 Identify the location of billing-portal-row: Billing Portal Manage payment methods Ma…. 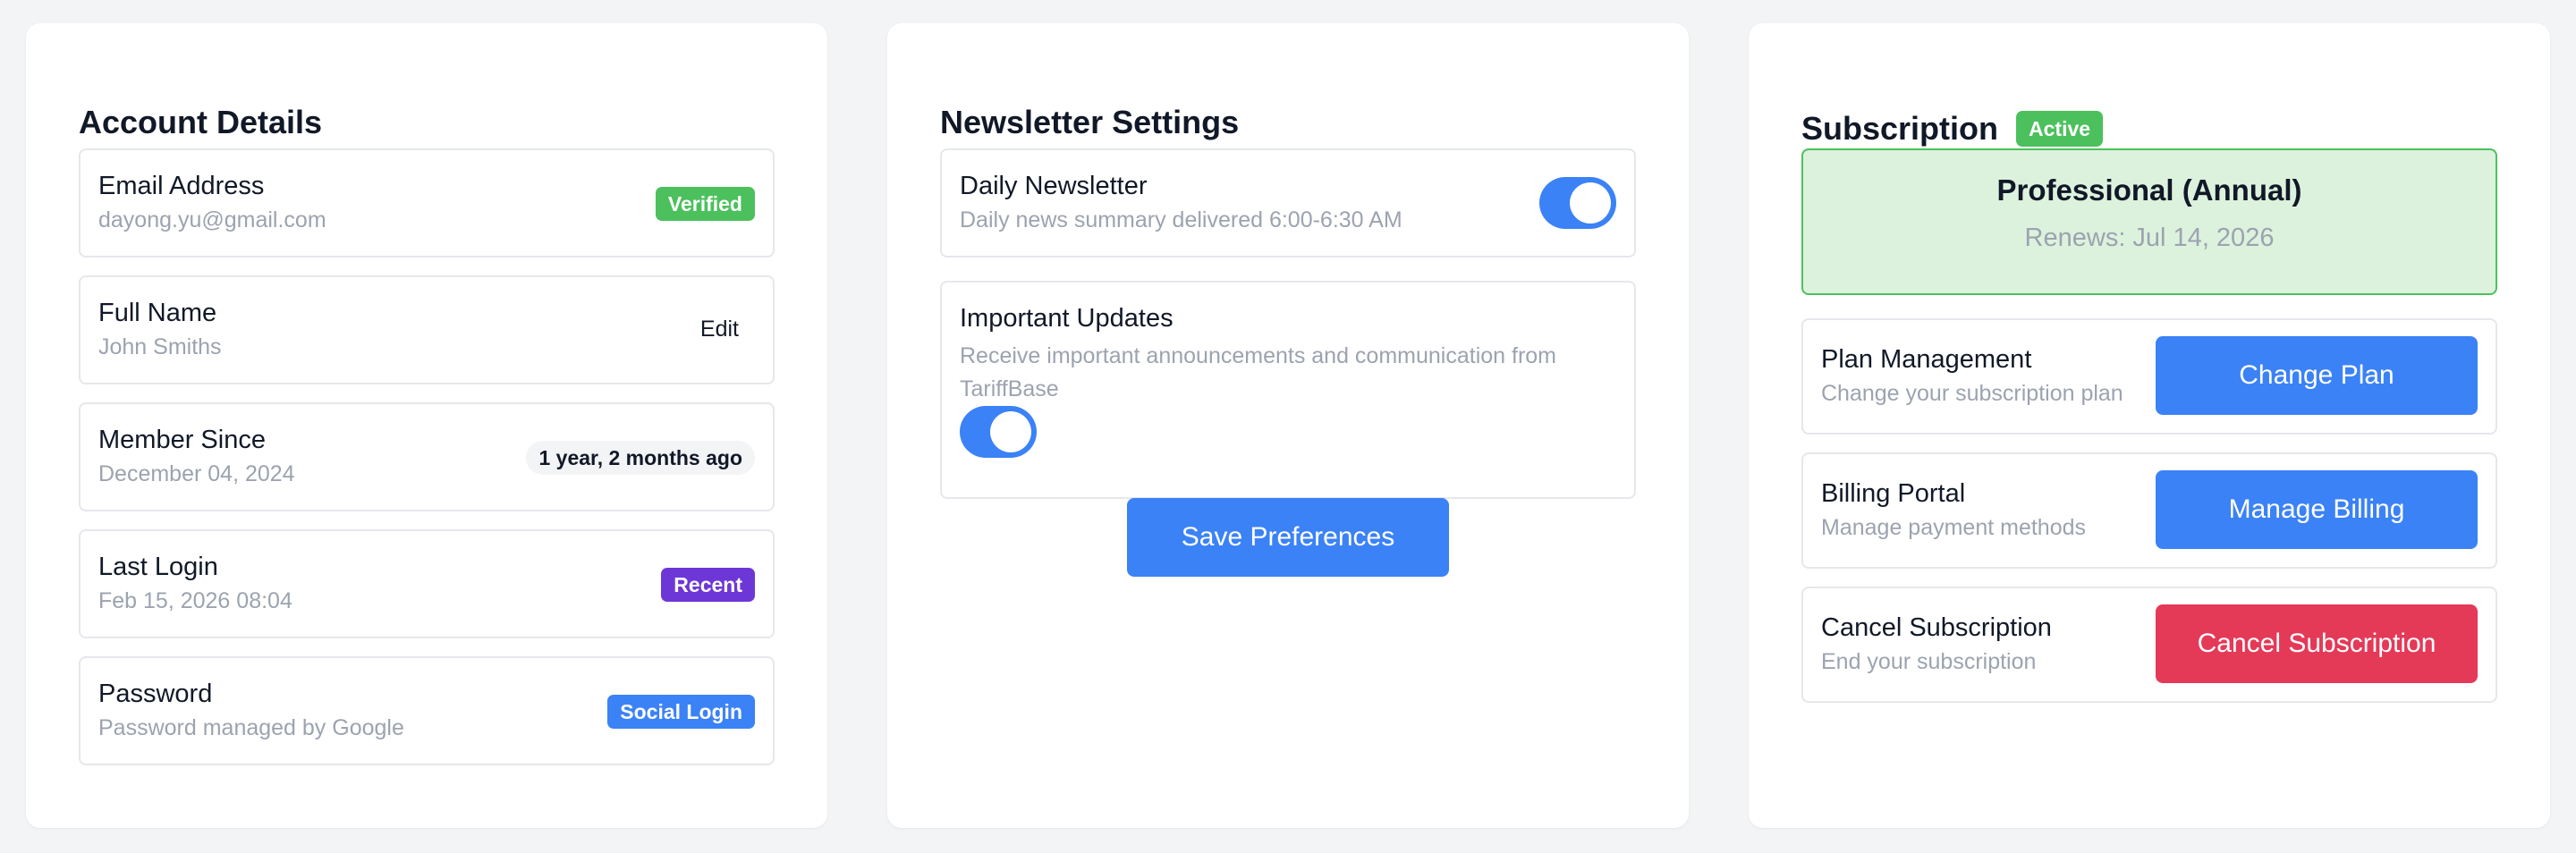
(2149, 510).